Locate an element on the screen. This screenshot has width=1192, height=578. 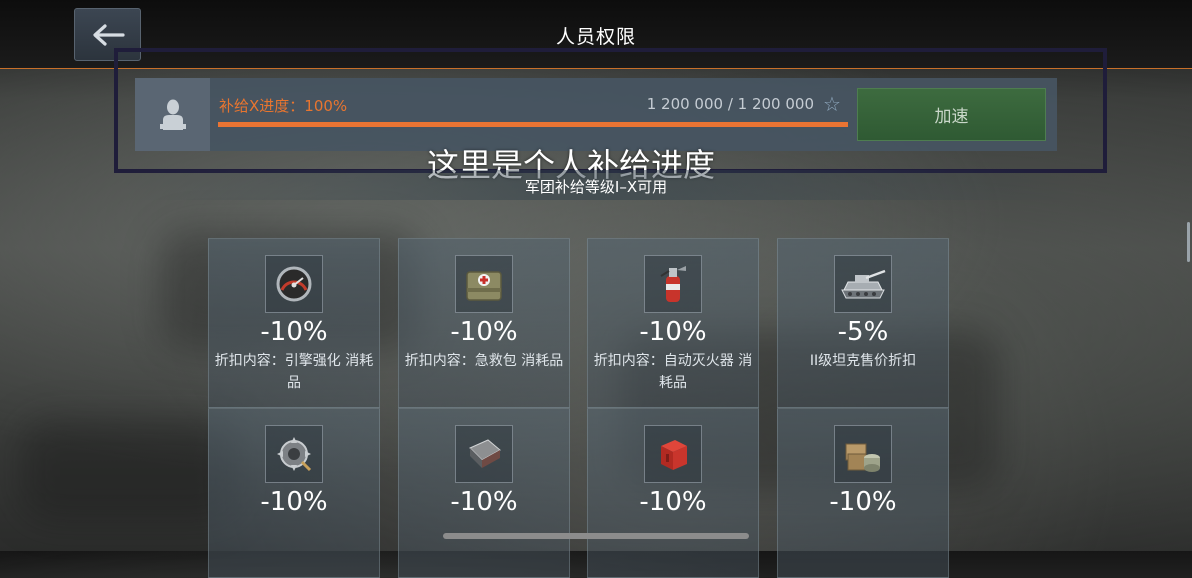
discount-percent: -5% is located at coordinates (863, 332).